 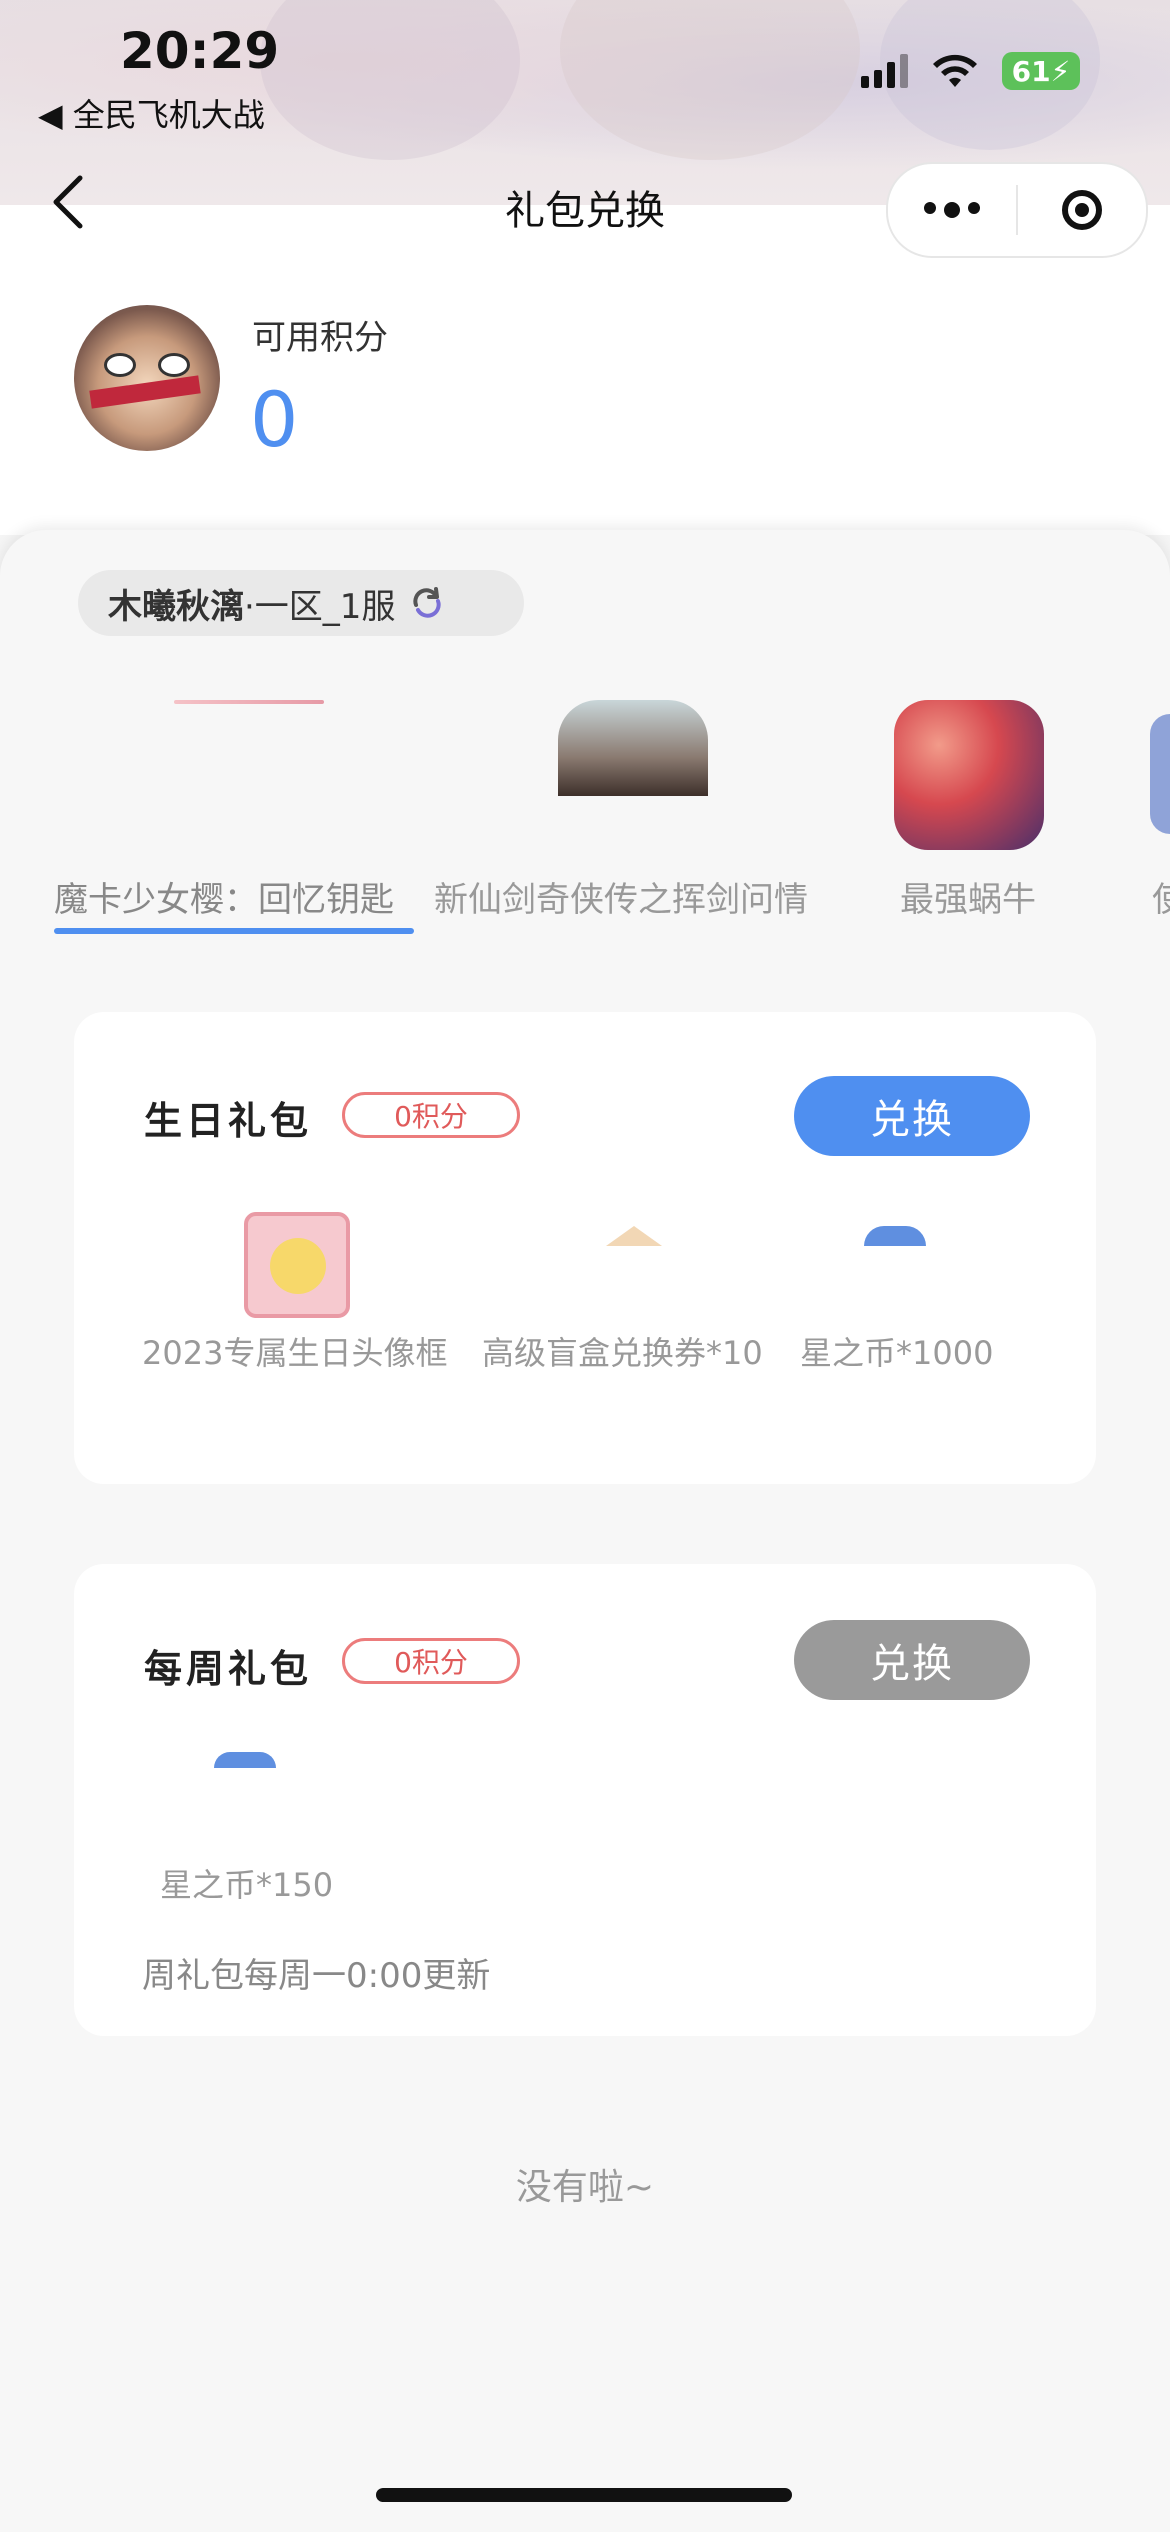 What do you see at coordinates (249, 702) in the screenshot?
I see `game-icon-cardcaptor` at bounding box center [249, 702].